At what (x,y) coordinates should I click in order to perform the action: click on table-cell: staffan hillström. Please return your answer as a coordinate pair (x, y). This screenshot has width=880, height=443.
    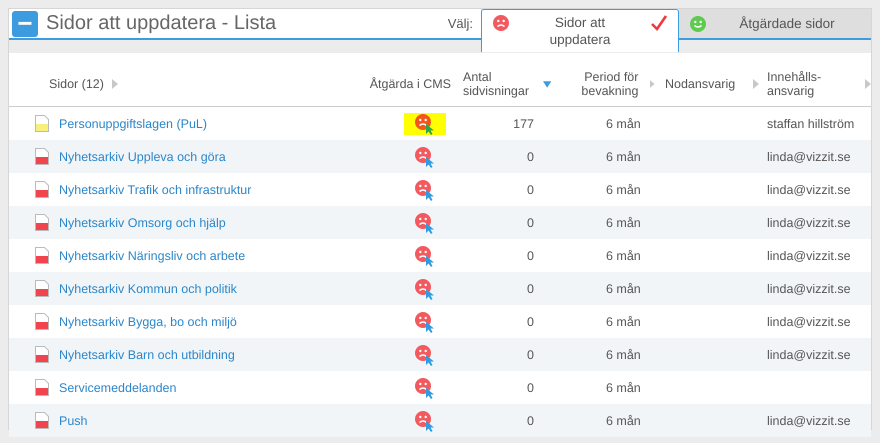
    Looking at the image, I should click on (810, 123).